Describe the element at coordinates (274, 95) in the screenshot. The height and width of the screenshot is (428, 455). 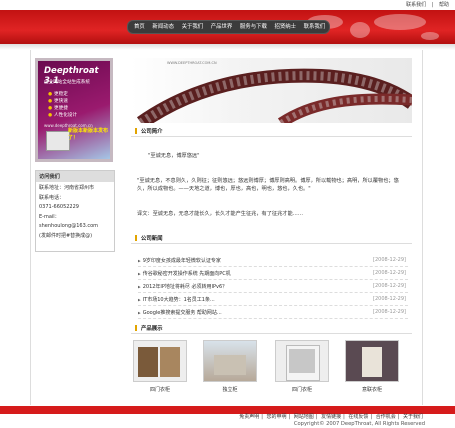
I see `film-strip-graphic` at that location.